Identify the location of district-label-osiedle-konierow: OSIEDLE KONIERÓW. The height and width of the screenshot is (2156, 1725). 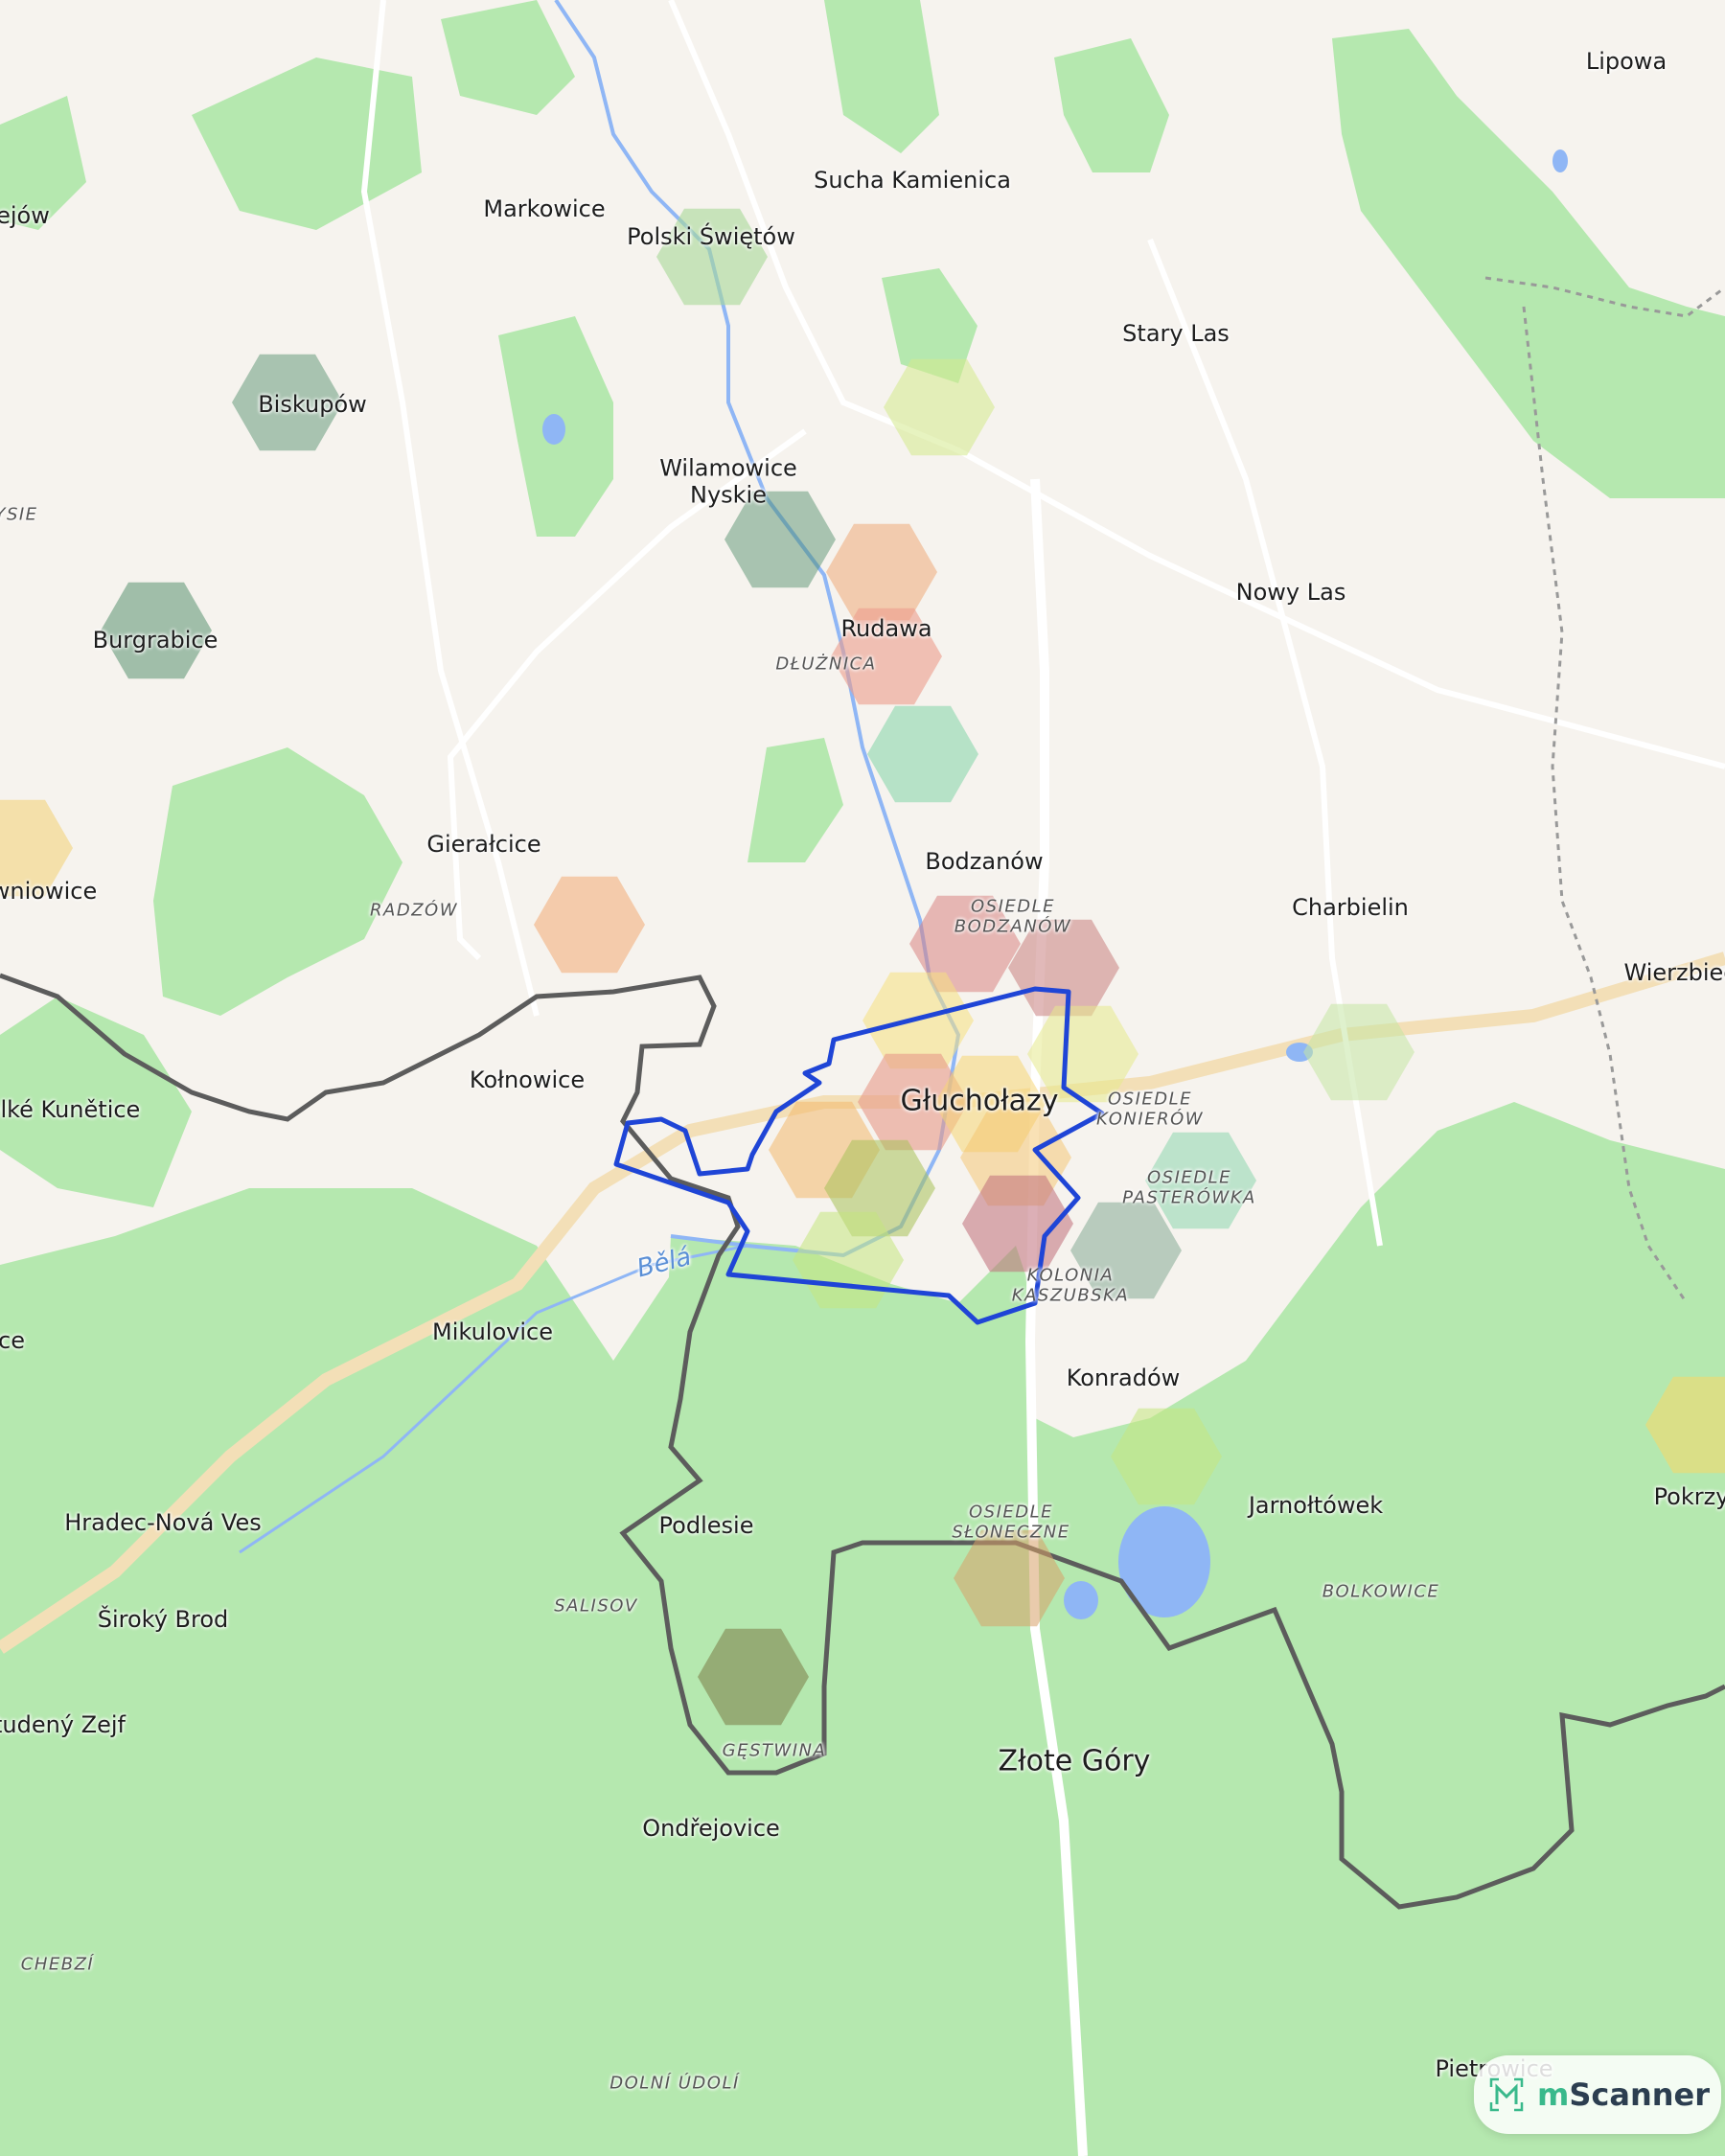
(1150, 1109).